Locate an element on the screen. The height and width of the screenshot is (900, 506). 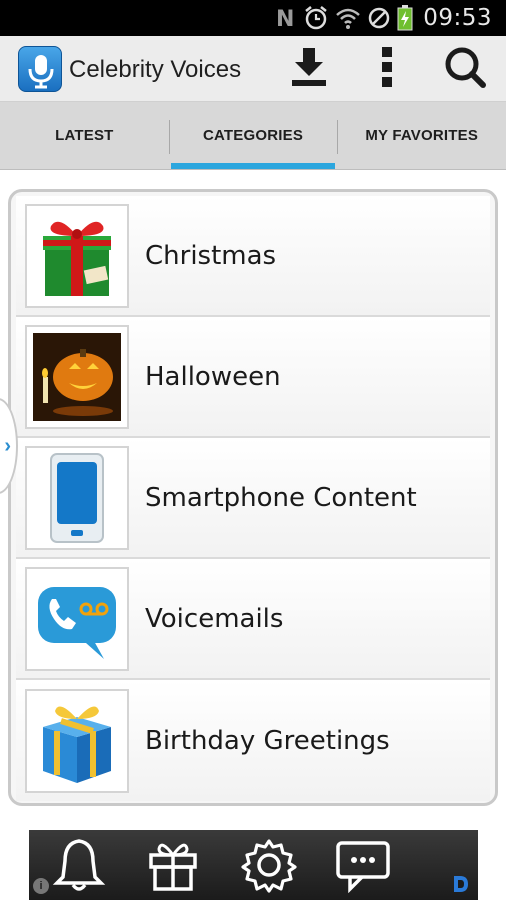
status-clock: 09:53 is located at coordinates (457, 18).